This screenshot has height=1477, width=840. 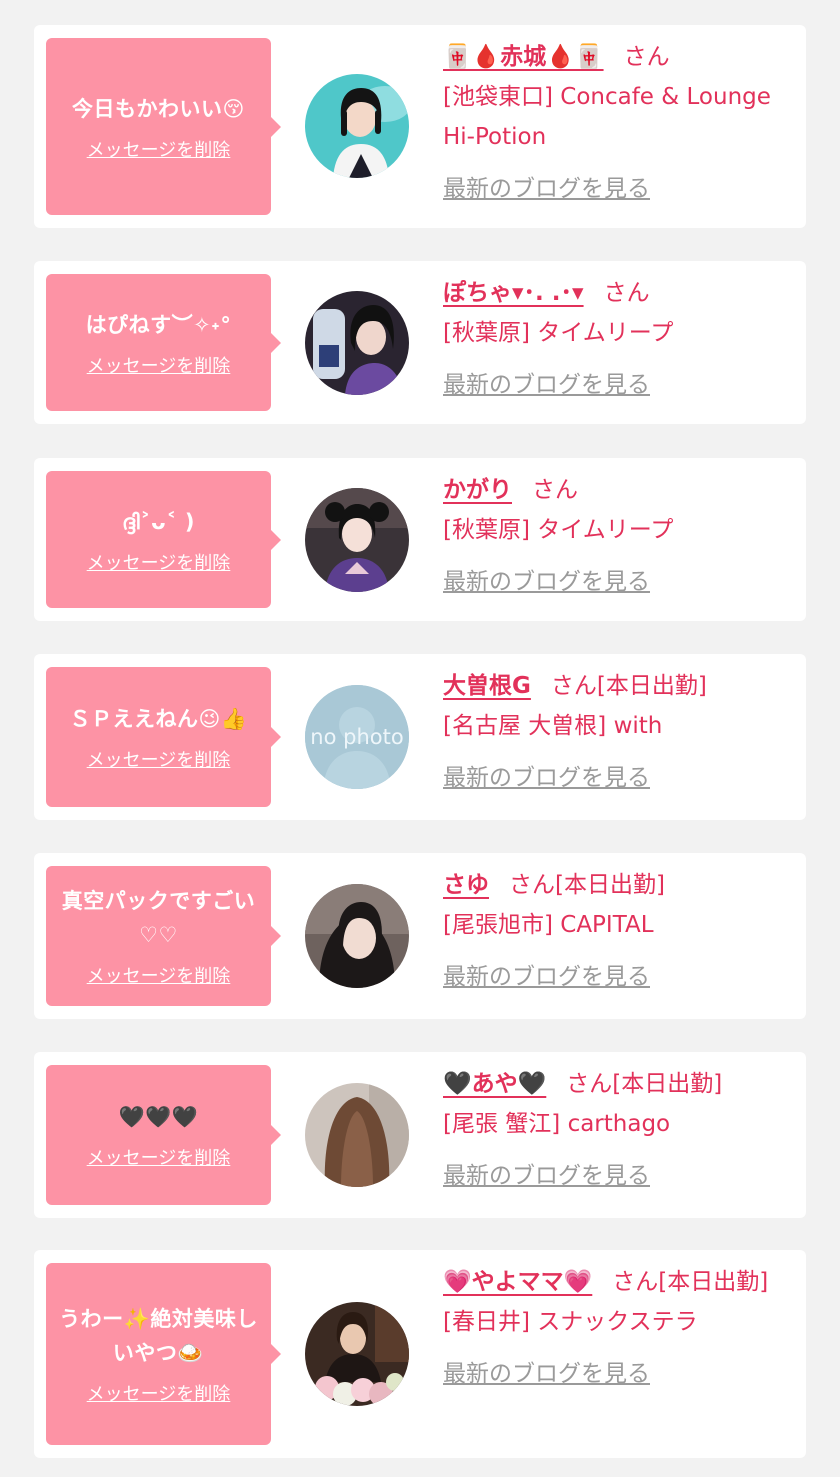 What do you see at coordinates (163, 1135) in the screenshot?
I see `message-bubble: 🖤🖤🖤 メッセージを削除` at bounding box center [163, 1135].